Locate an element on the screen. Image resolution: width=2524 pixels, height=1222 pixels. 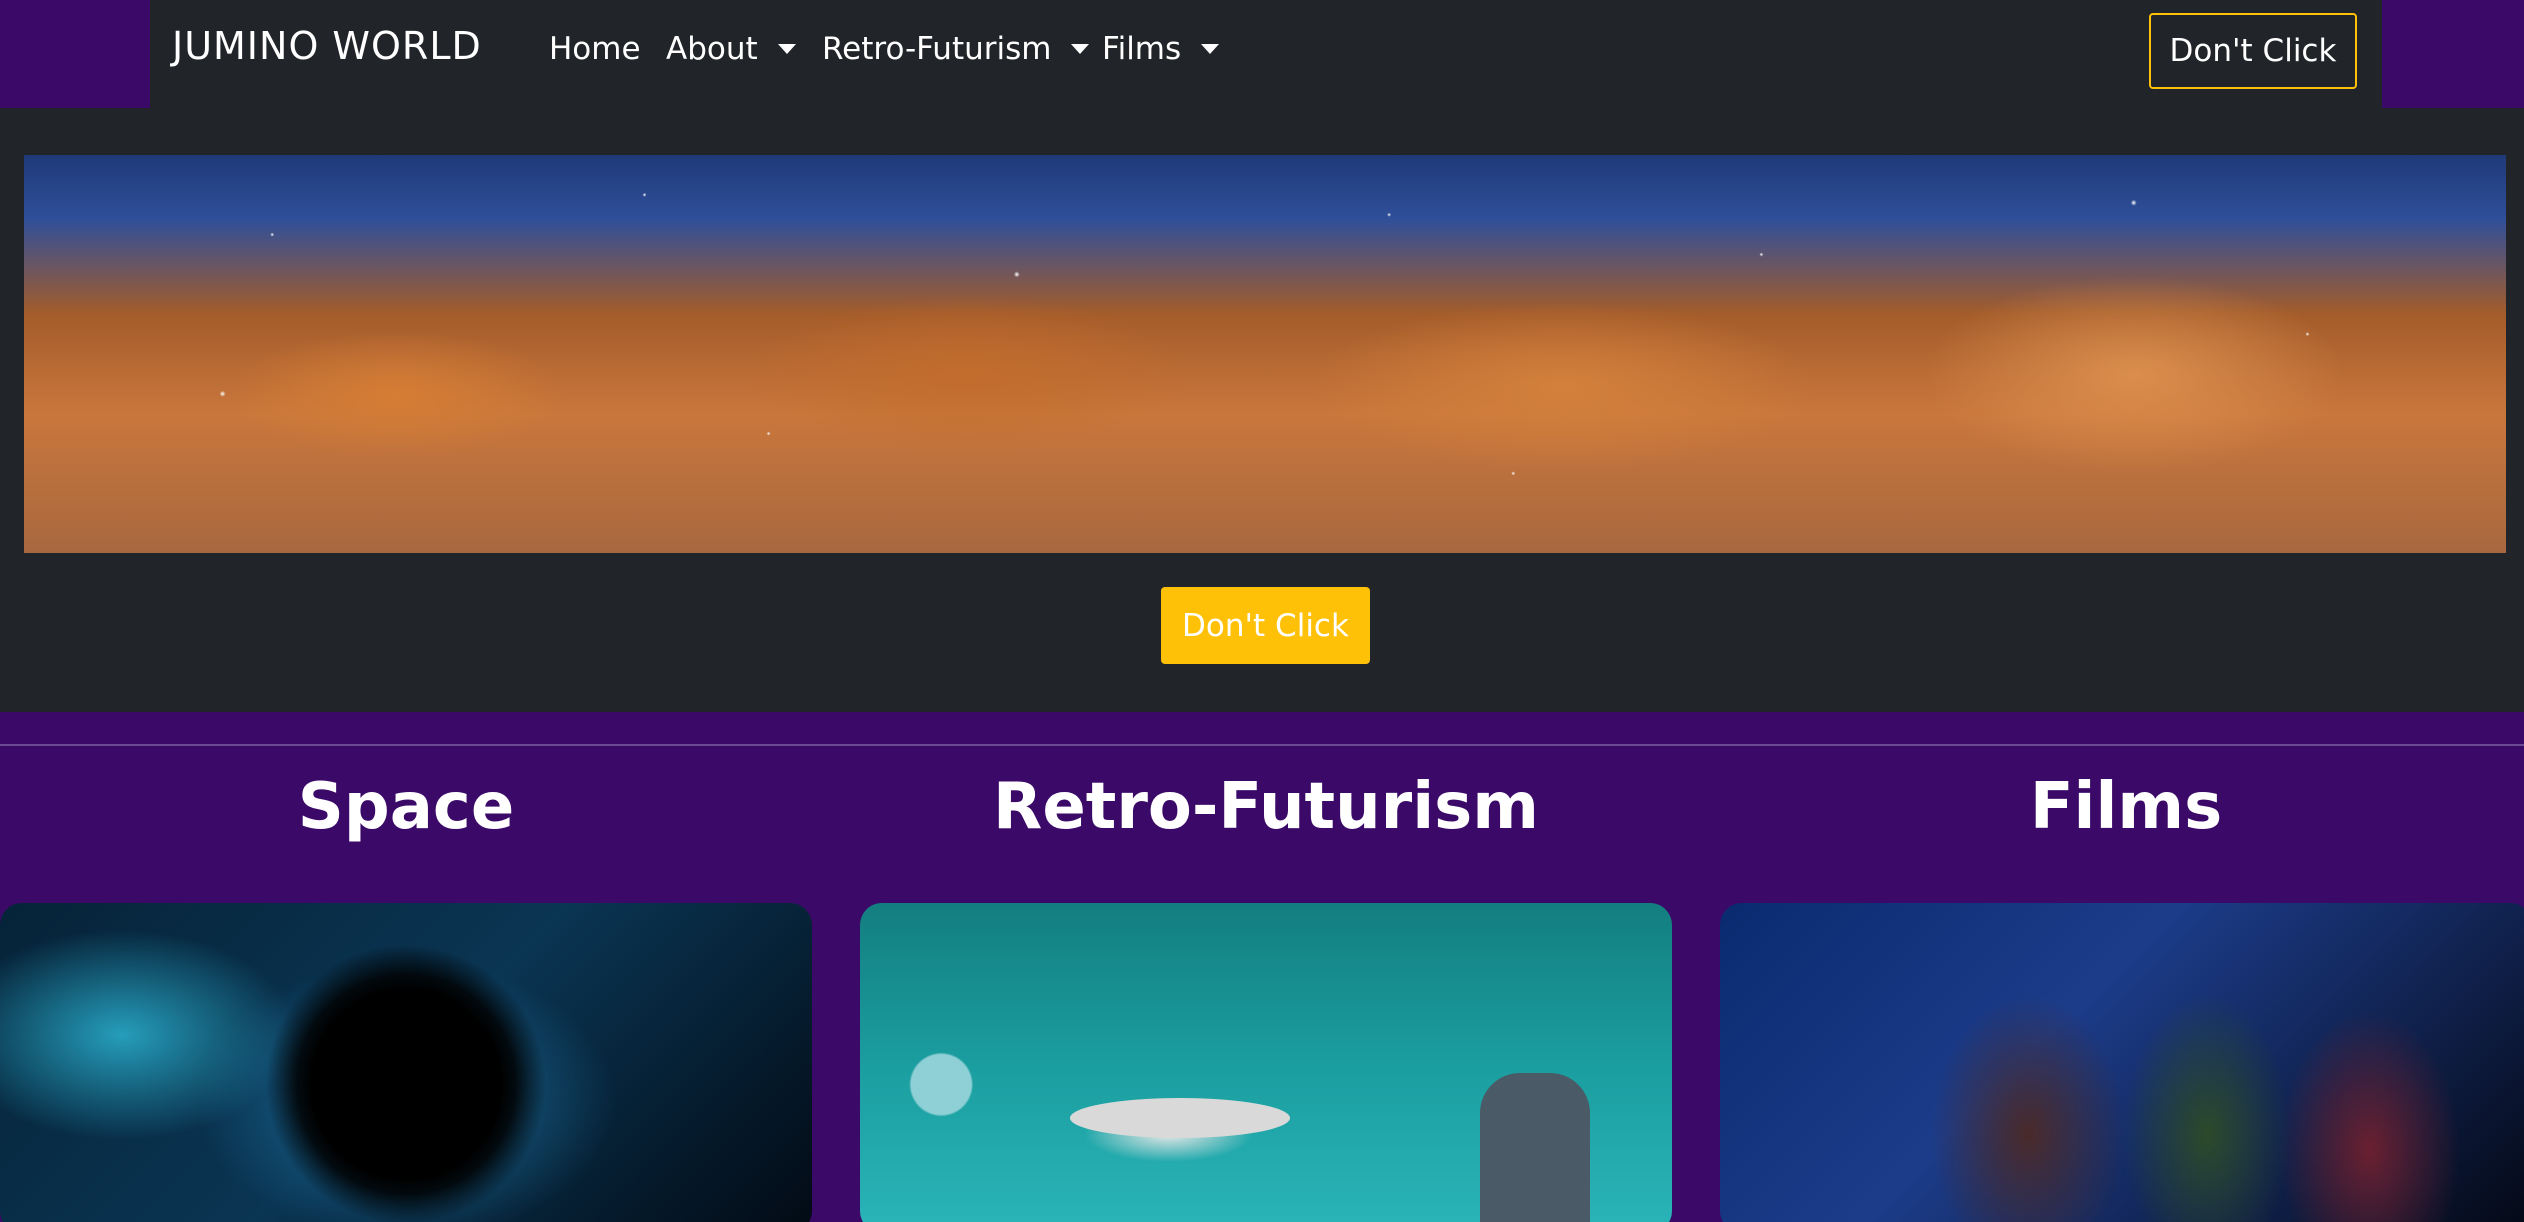
brand-logo: JUMINO WORLD is located at coordinates (327, 46).